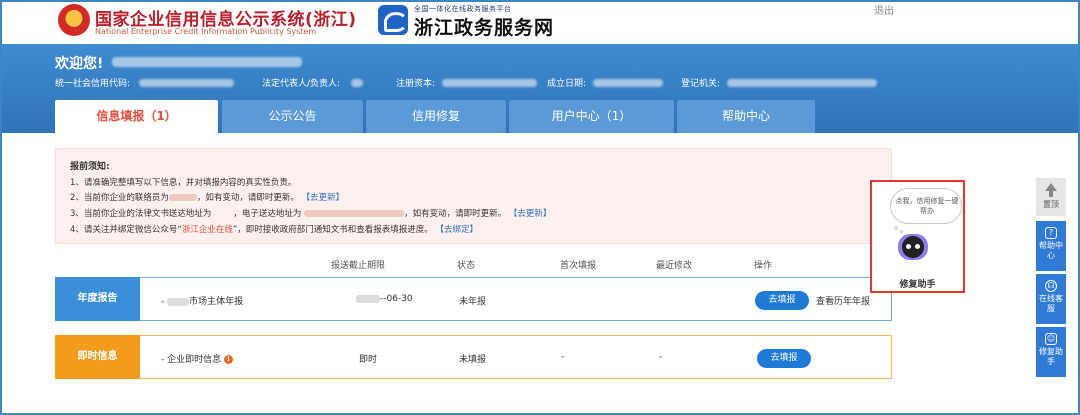  Describe the element at coordinates (884, 9) in the screenshot. I see `logout-link: 退出` at that location.